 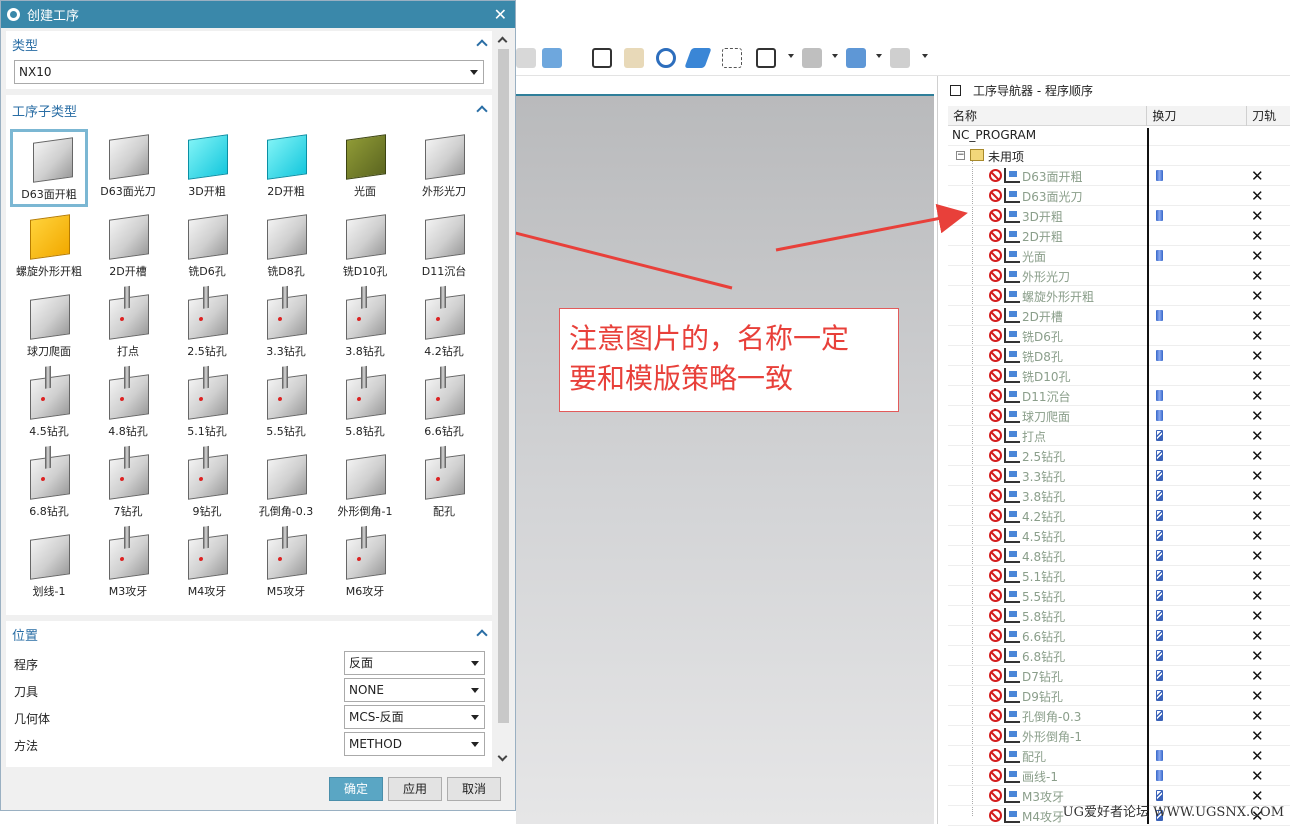 I want to click on operation-row: 螺旋外形开粗 ✕, so click(x=1119, y=296).